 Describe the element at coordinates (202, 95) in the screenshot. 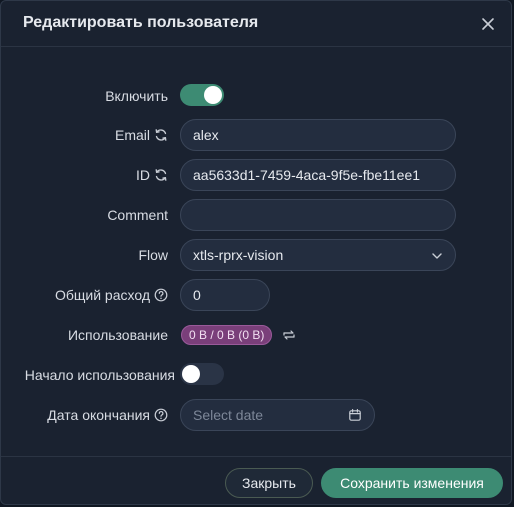

I see `enable-switch` at that location.